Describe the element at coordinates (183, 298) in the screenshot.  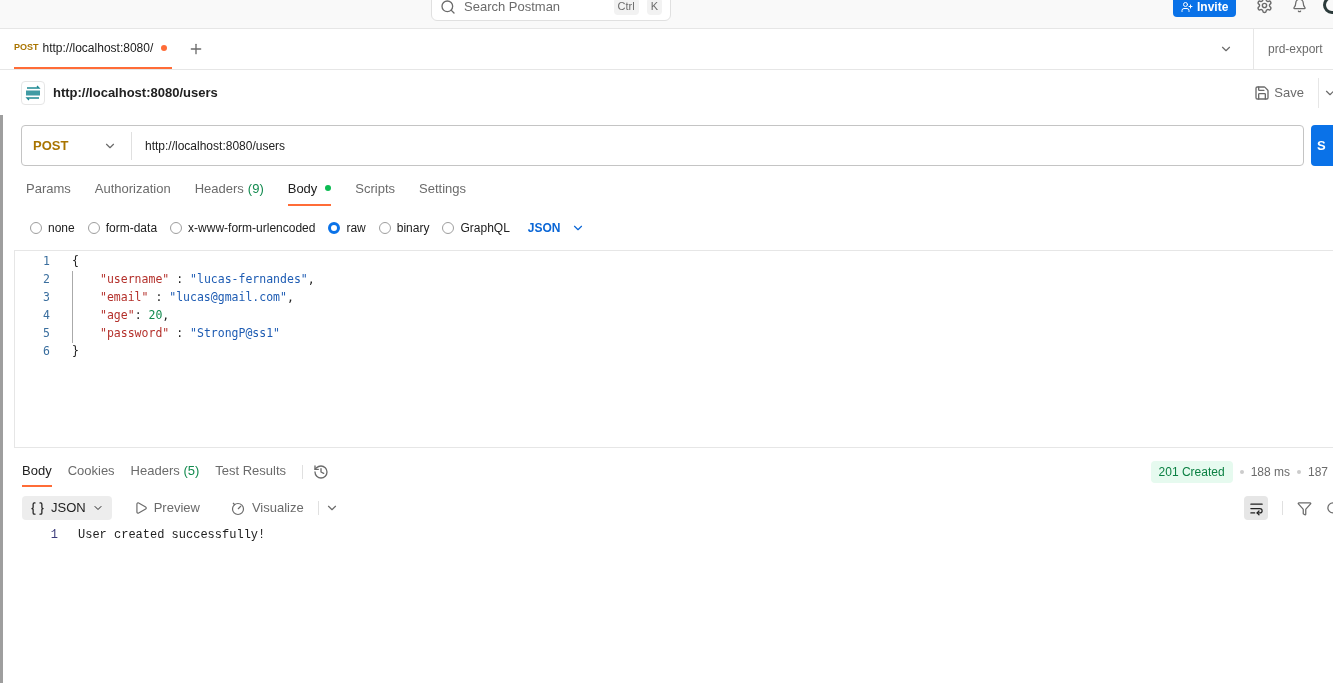
I see `code-line: "email" : "lucas@gmail.com",` at that location.